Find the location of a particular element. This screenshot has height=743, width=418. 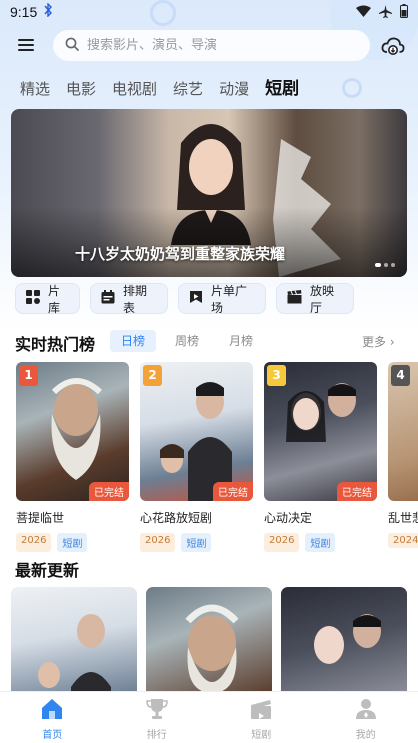

nav-short-drama: 短剧 is located at coordinates (261, 717).